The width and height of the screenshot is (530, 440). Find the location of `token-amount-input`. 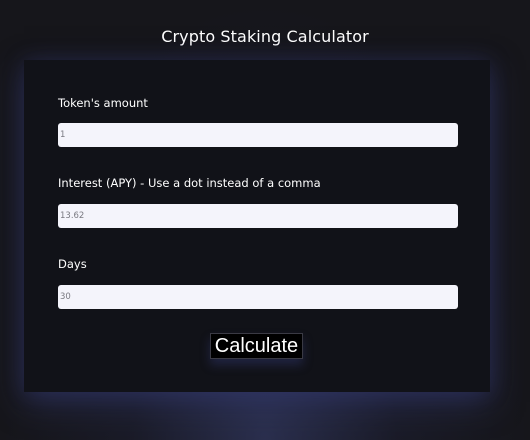

token-amount-input is located at coordinates (258, 135).